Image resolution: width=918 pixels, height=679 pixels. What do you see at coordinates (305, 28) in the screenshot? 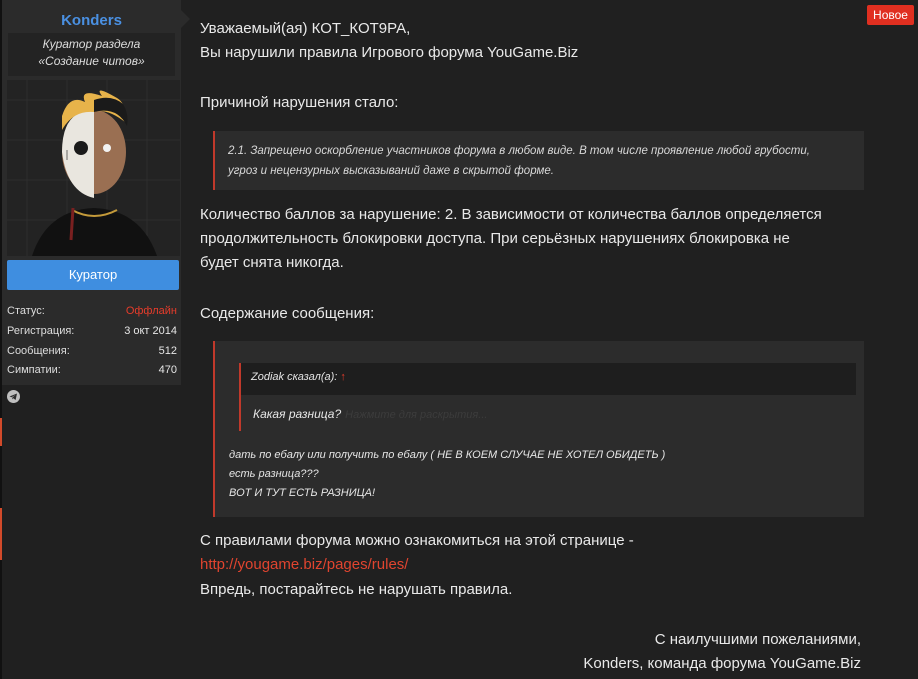
I see `greeting: Уважаемый(ая) КОТ_КОТ9РА,` at bounding box center [305, 28].